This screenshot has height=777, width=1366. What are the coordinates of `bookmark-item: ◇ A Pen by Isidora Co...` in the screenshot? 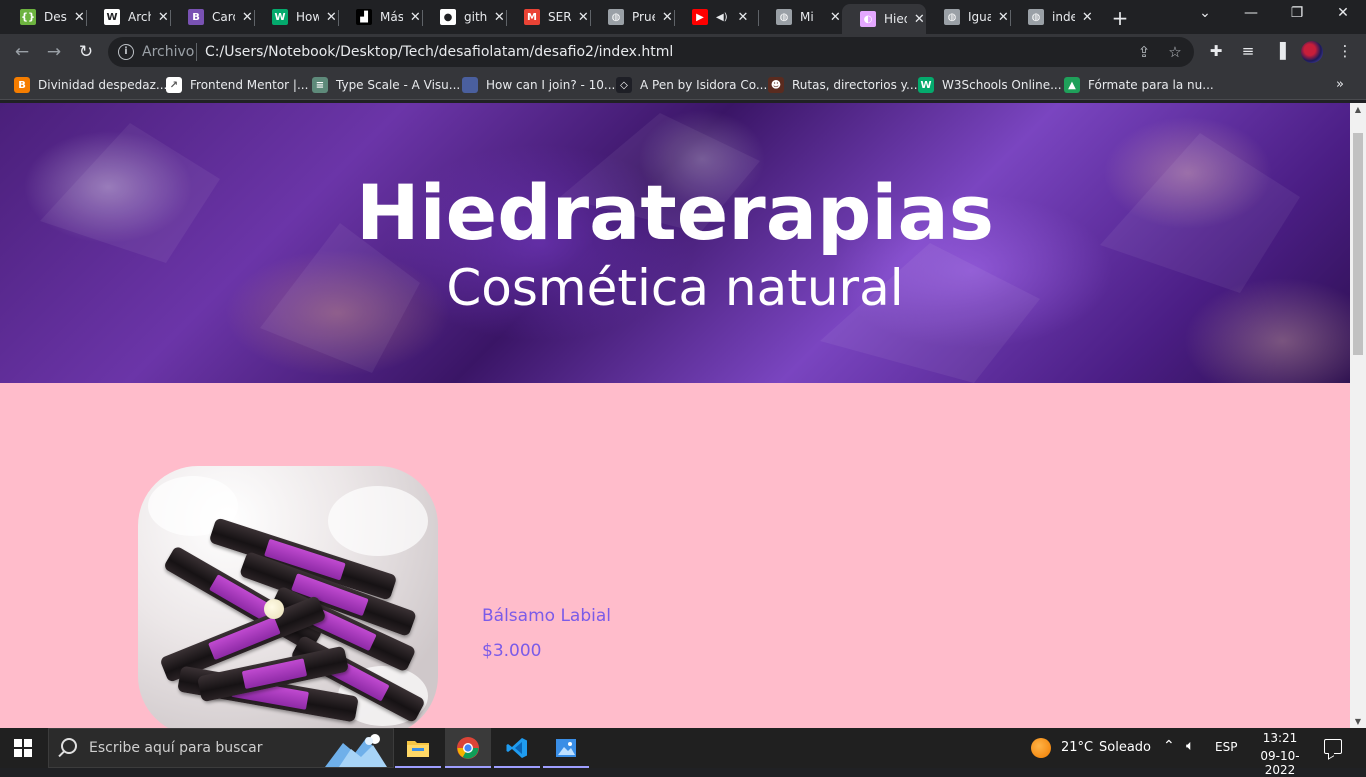 It's located at (691, 85).